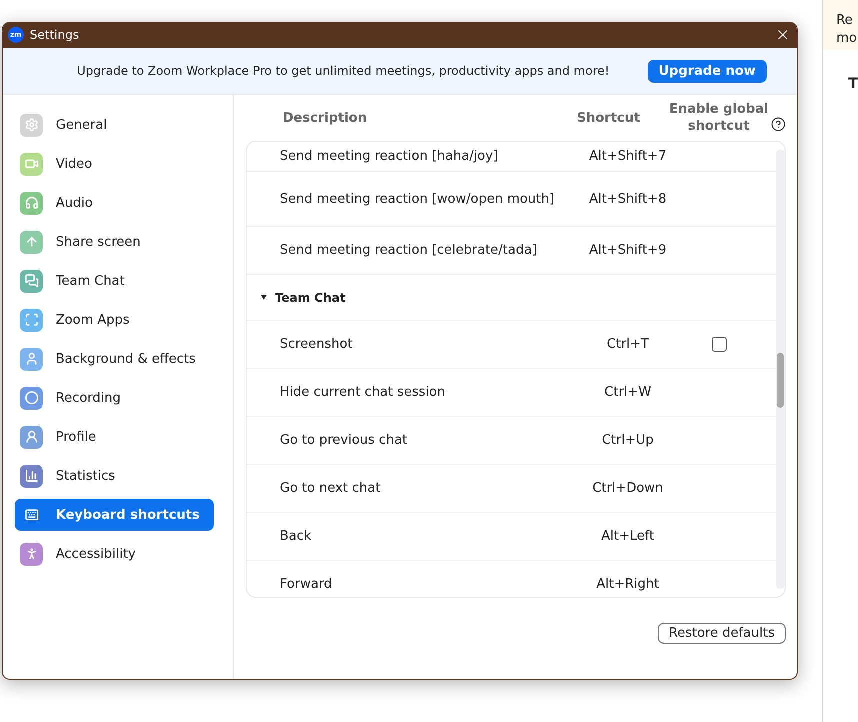 Image resolution: width=858 pixels, height=722 pixels. Describe the element at coordinates (628, 488) in the screenshot. I see `shortcut-keys: Ctrl+Down` at that location.